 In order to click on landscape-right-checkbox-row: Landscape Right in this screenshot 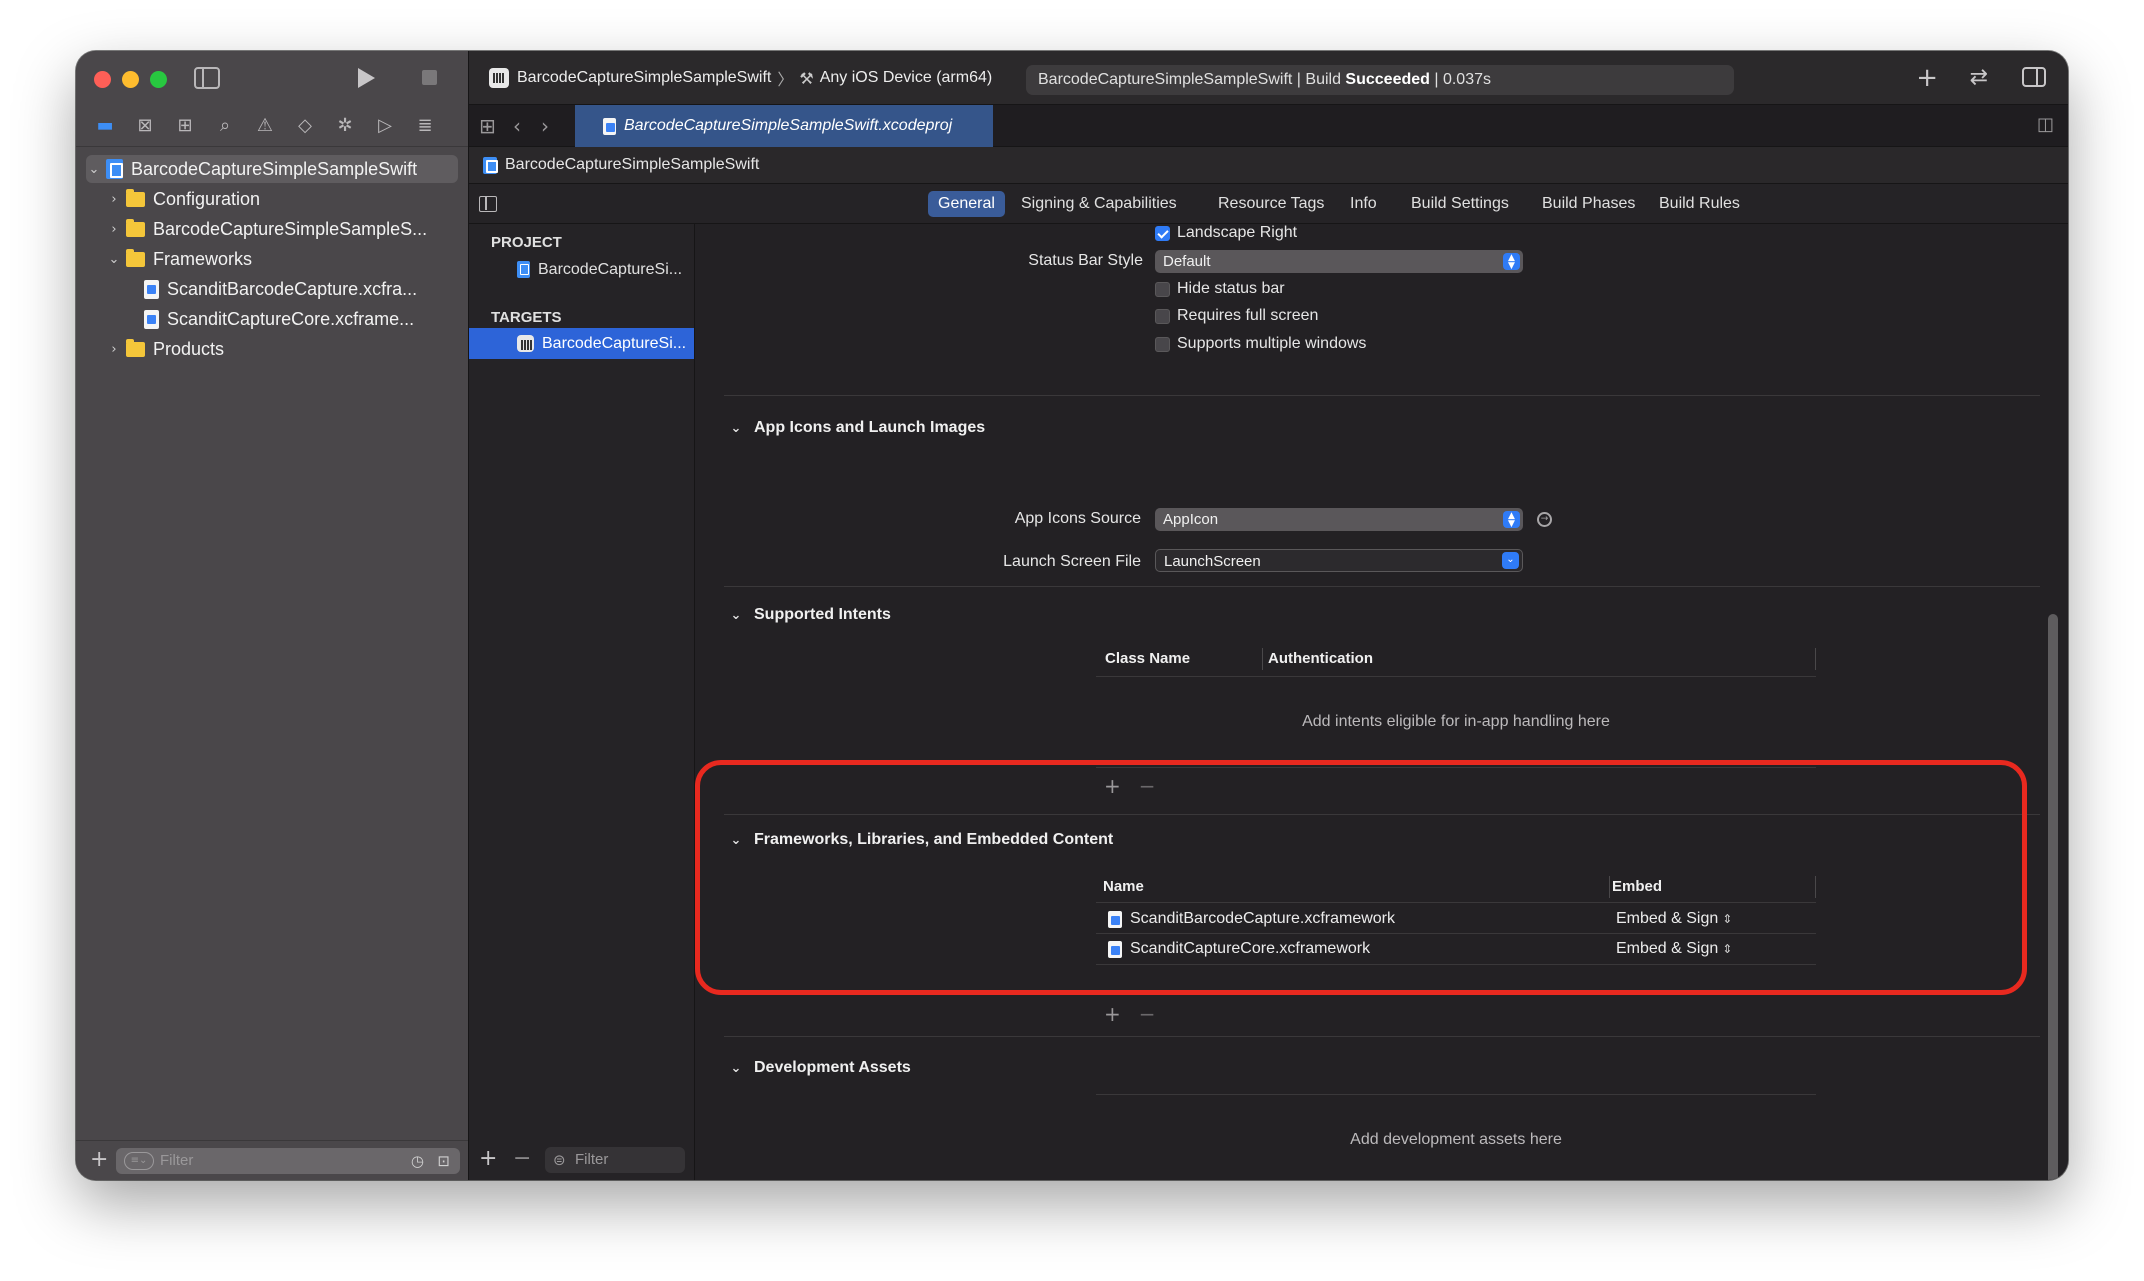, I will do `click(1226, 233)`.